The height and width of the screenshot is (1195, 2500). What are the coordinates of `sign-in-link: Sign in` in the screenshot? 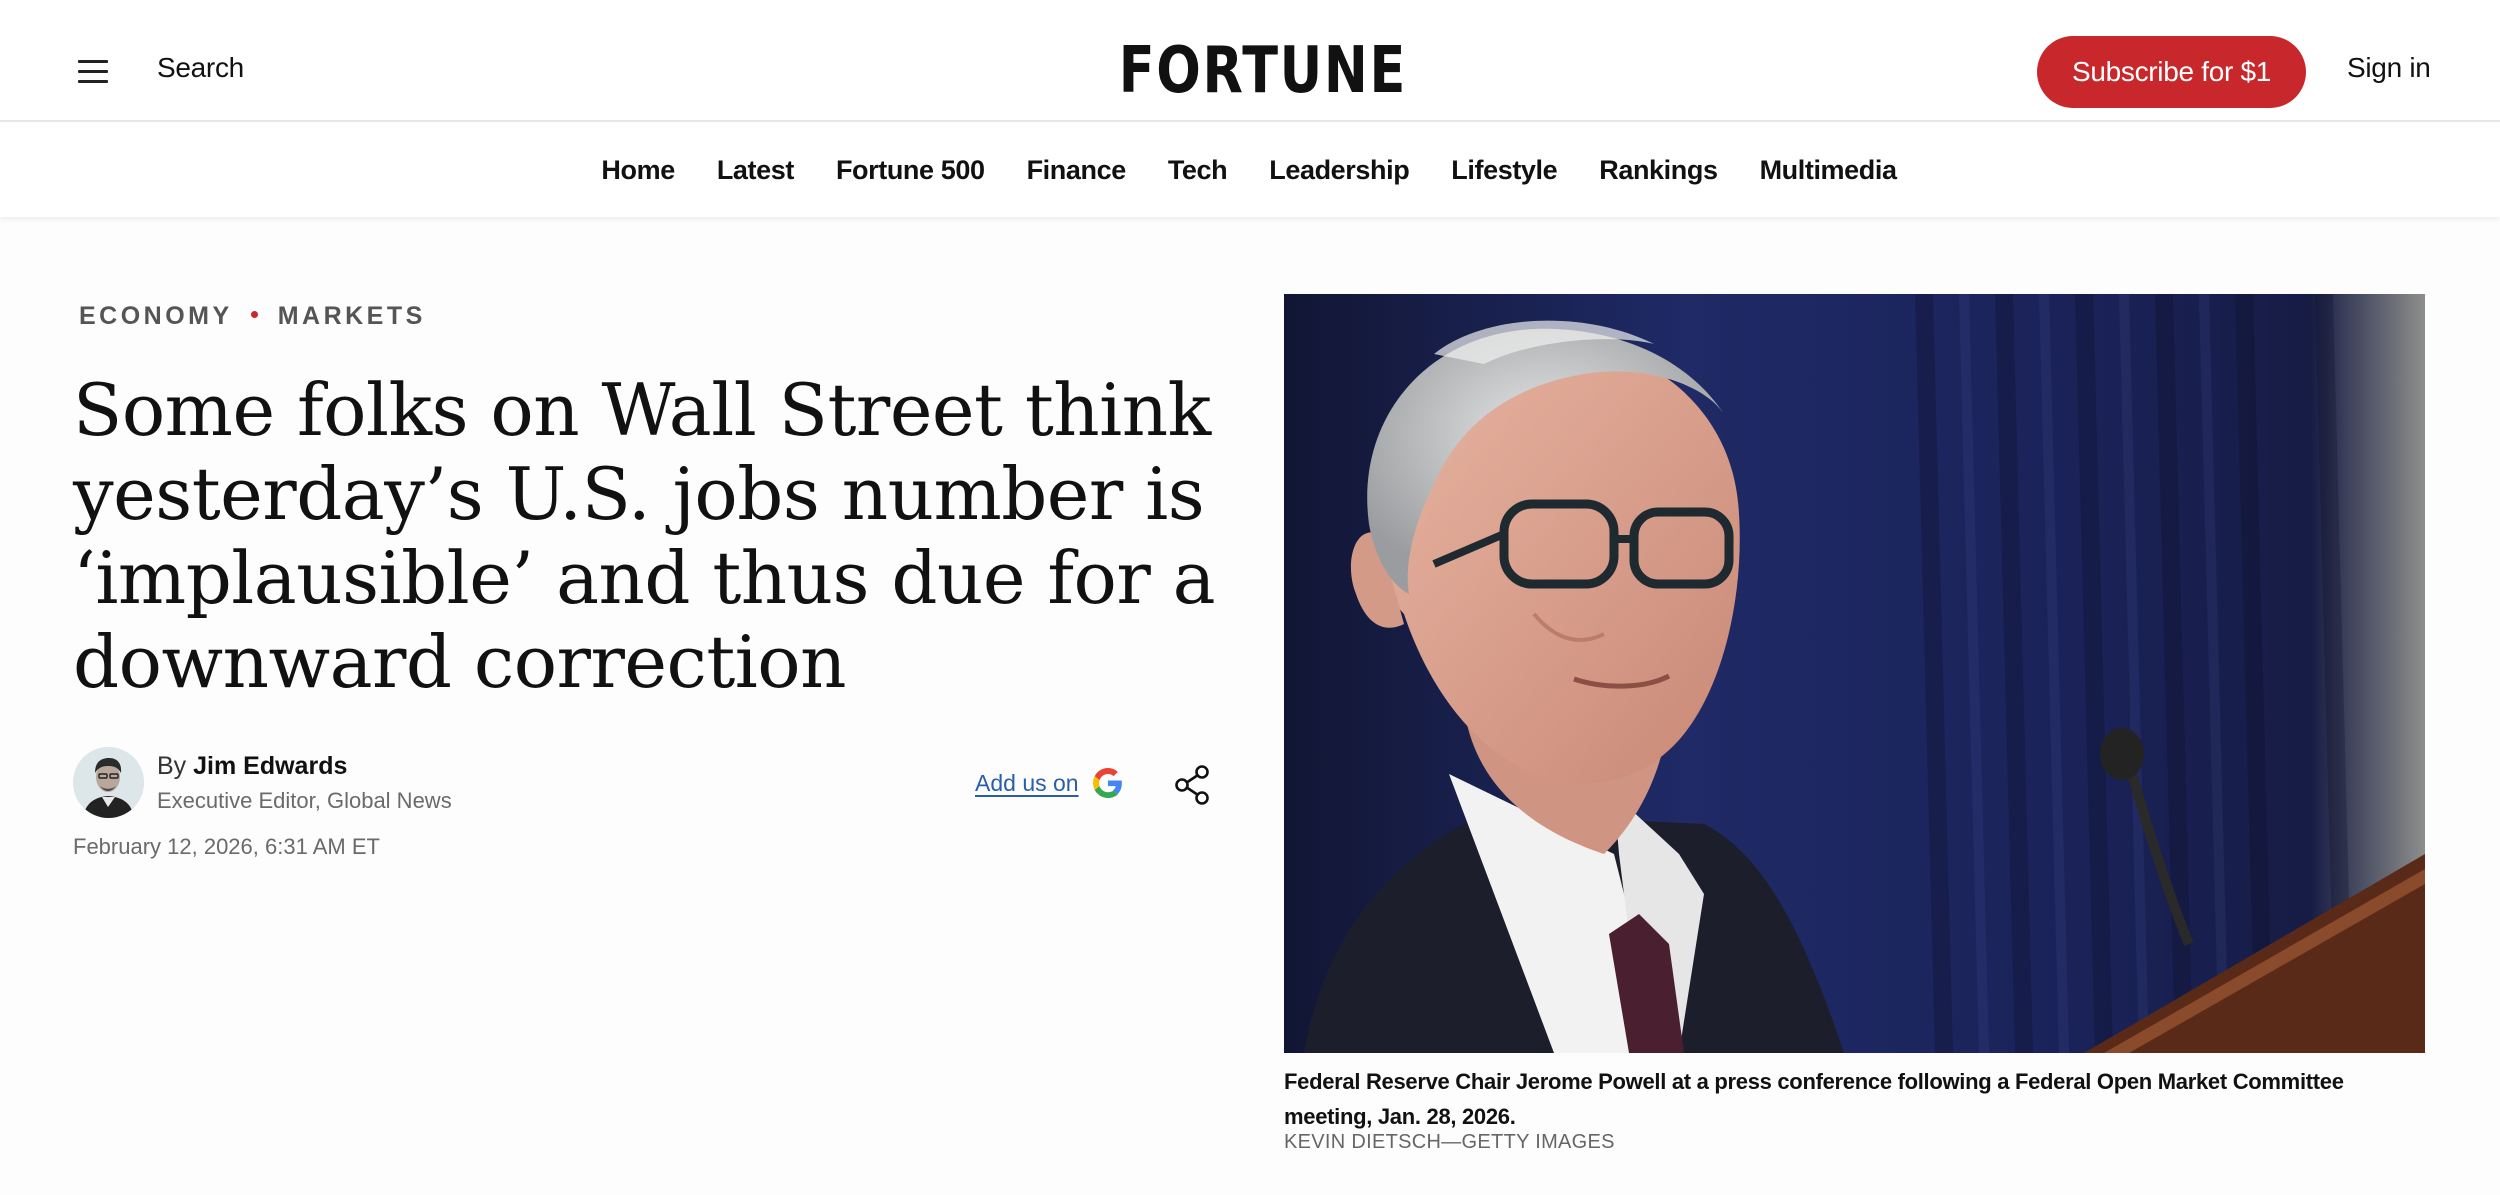 It's located at (2389, 68).